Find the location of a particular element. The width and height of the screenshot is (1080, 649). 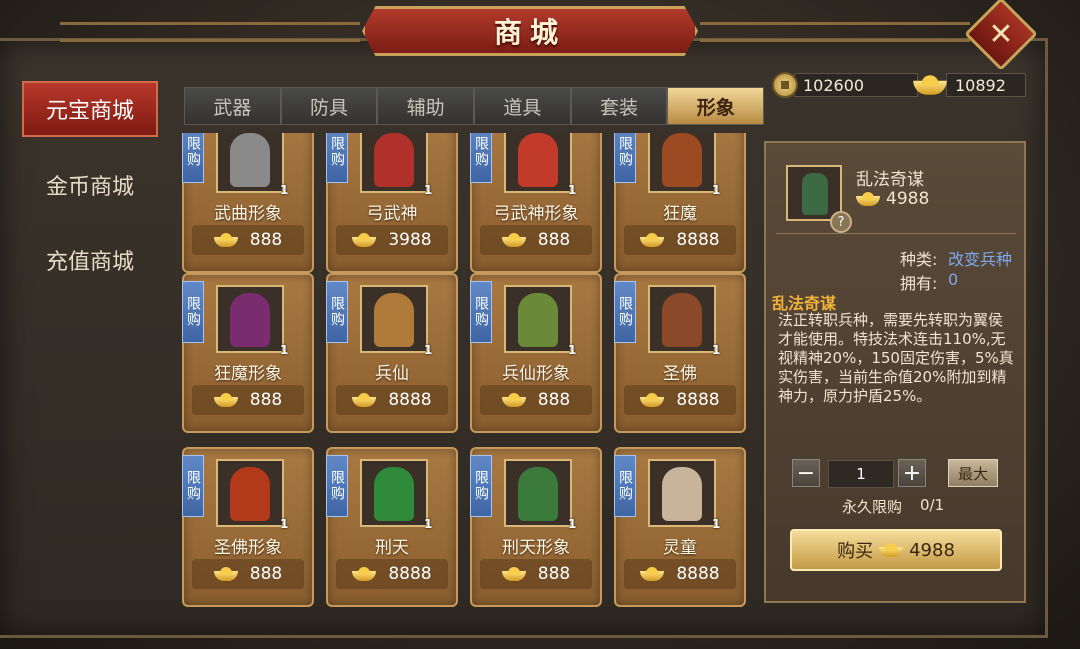

item-price-value: 3988 is located at coordinates (410, 240).